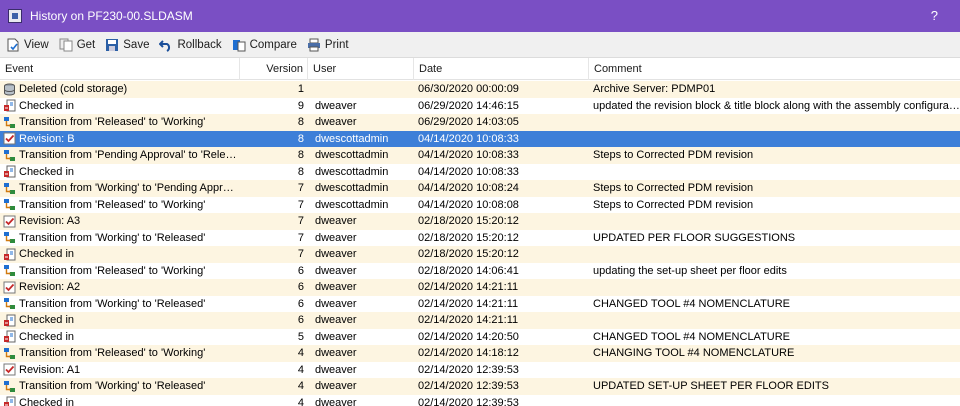 This screenshot has width=960, height=406. Describe the element at coordinates (328, 45) in the screenshot. I see `print-button: Print` at that location.